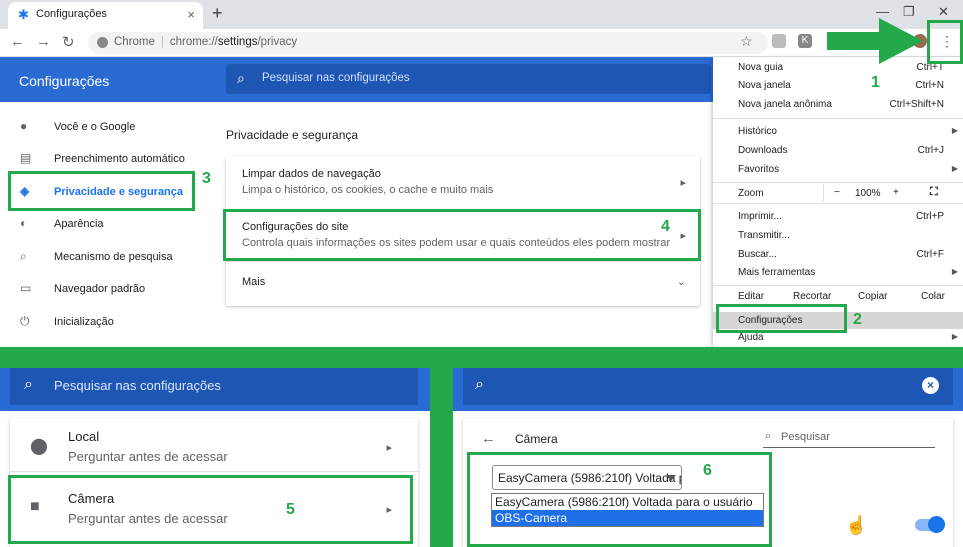 This screenshot has width=963, height=547. What do you see at coordinates (872, 296) in the screenshot?
I see `copy-button: Copiar` at bounding box center [872, 296].